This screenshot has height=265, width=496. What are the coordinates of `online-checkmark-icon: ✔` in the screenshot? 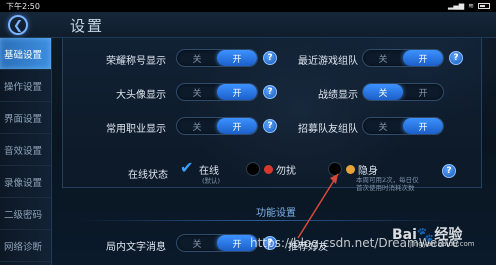 It's located at (188, 168).